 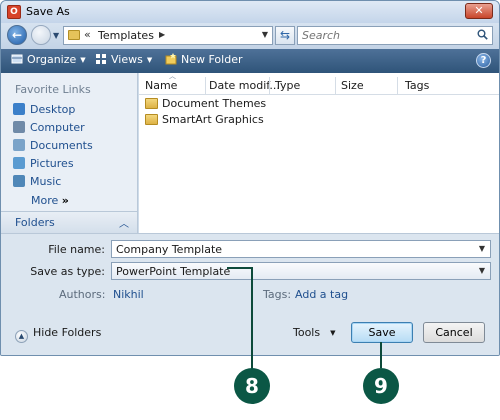 What do you see at coordinates (87, 34) in the screenshot?
I see `address-chevrons: «` at bounding box center [87, 34].